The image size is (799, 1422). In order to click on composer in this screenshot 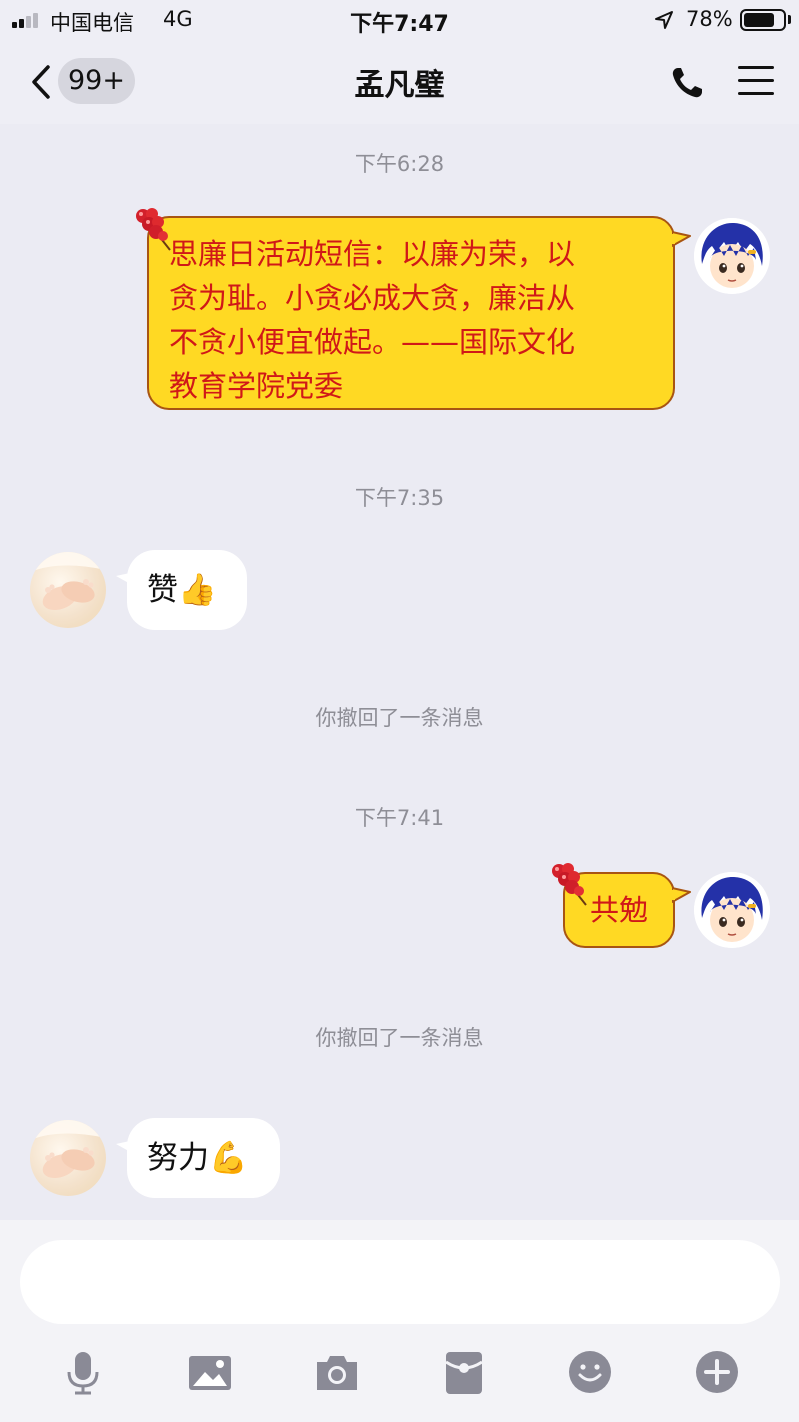, I will do `click(399, 1321)`.